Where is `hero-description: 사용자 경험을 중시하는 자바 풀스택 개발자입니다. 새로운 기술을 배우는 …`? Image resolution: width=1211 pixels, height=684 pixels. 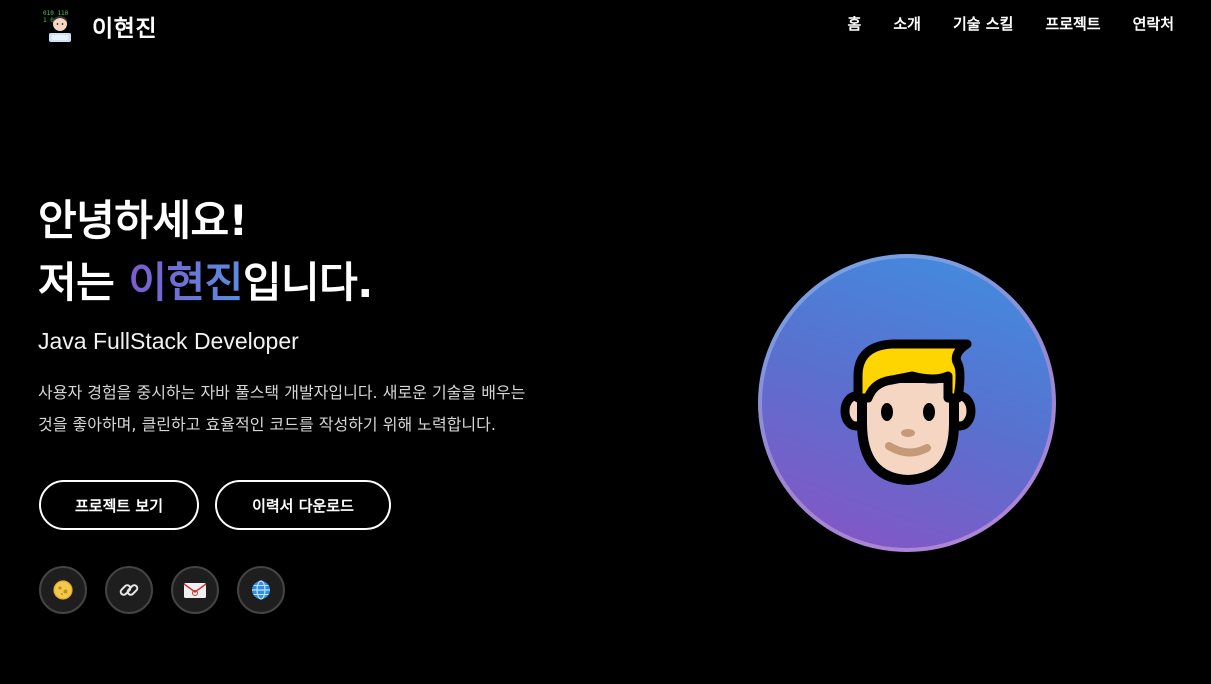
hero-description: 사용자 경험을 중시하는 자바 풀스택 개발자입니다. 새로운 기술을 배우는 … is located at coordinates (310, 409).